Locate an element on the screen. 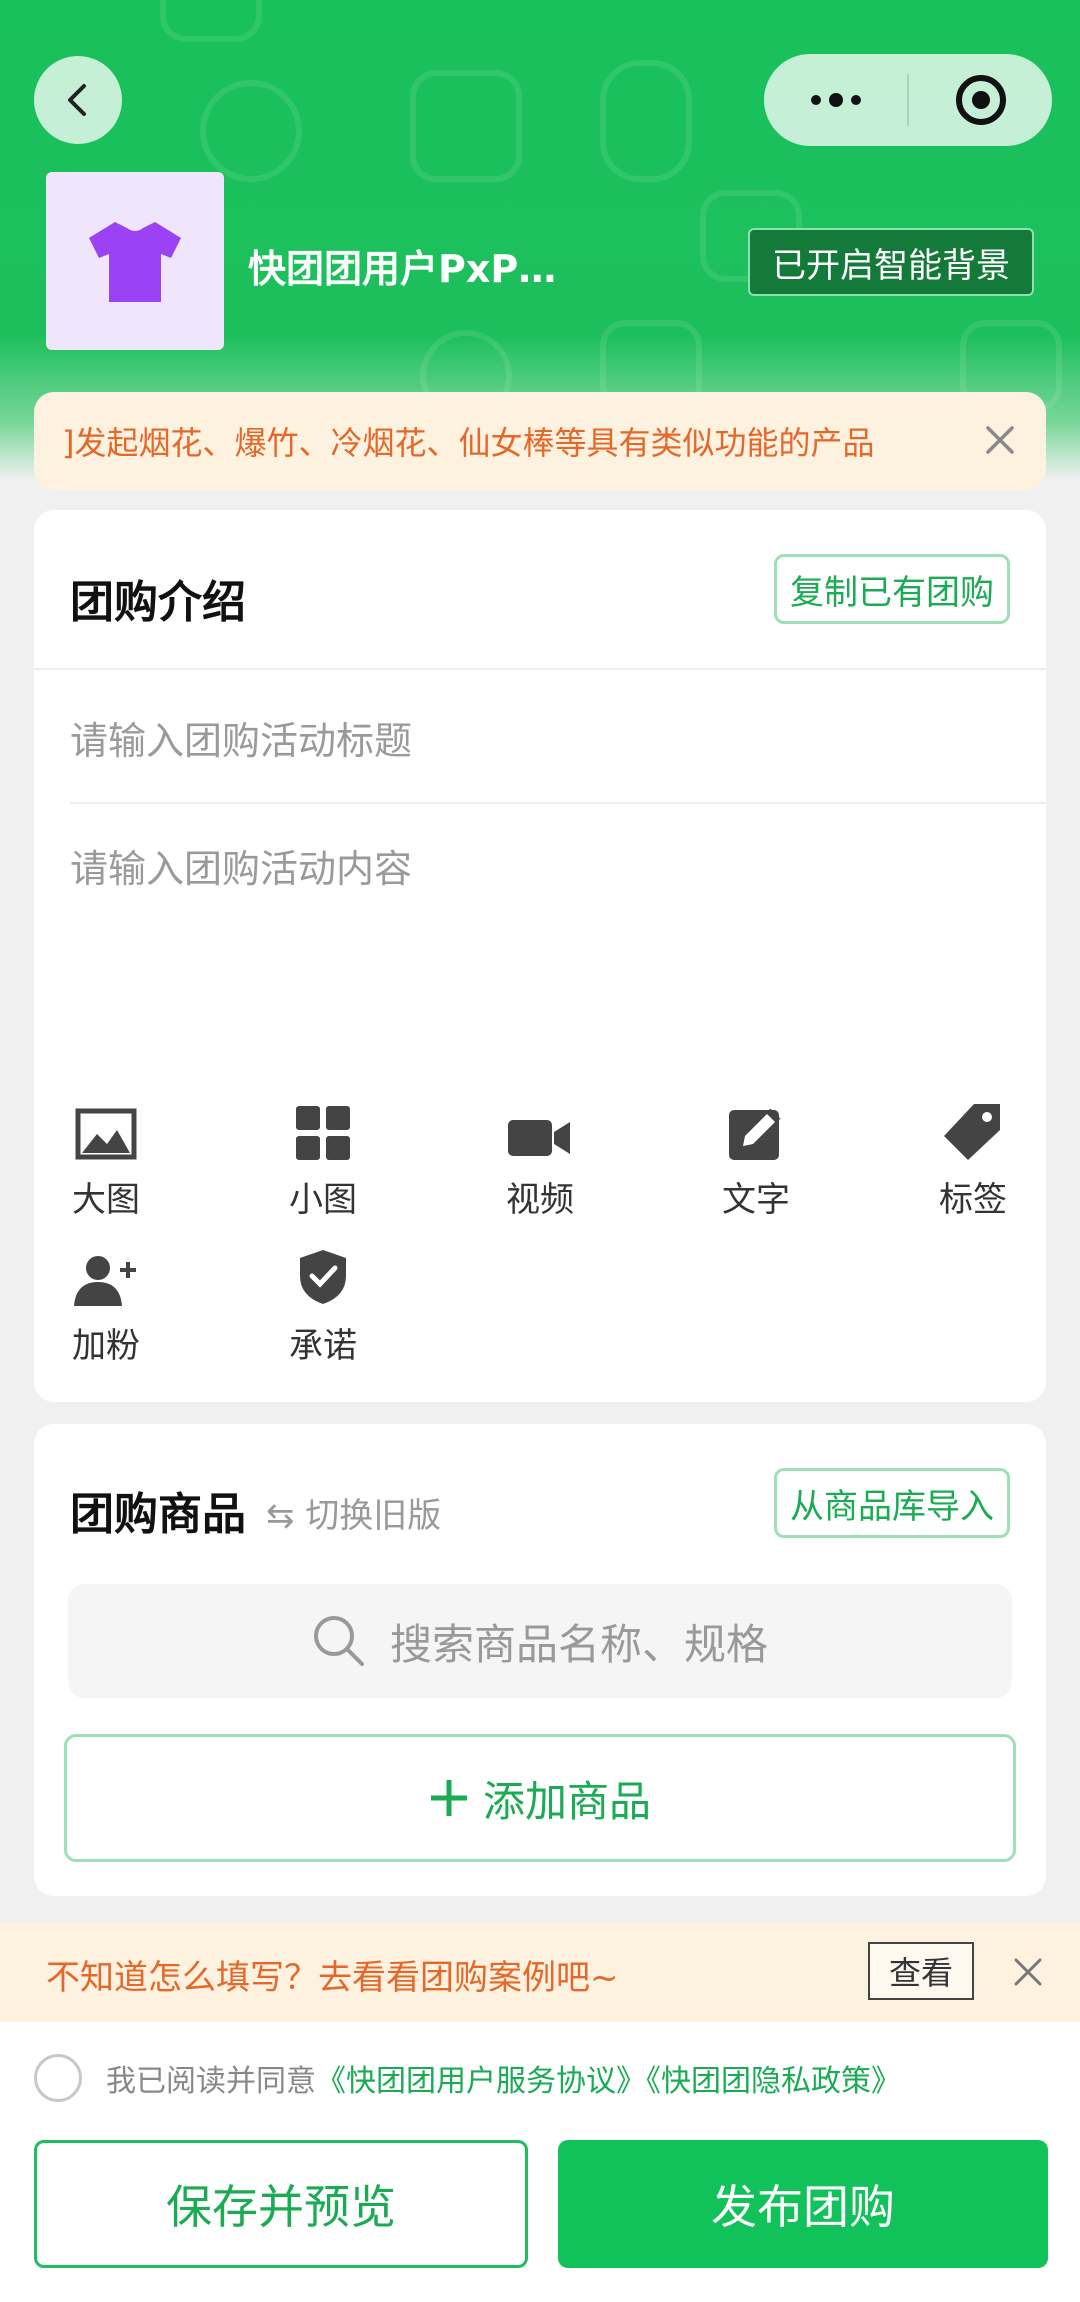 This screenshot has width=1080, height=2302. more-button is located at coordinates (835, 100).